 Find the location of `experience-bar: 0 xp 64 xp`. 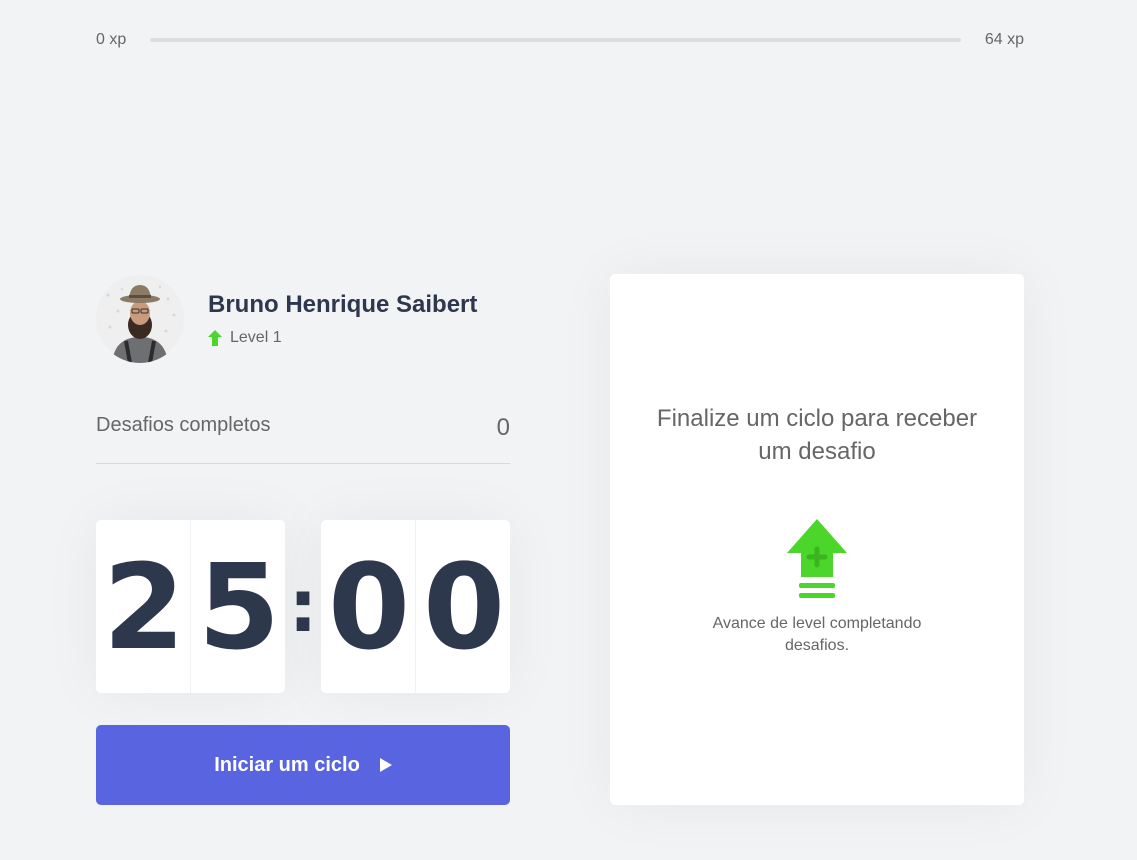

experience-bar: 0 xp 64 xp is located at coordinates (560, 40).